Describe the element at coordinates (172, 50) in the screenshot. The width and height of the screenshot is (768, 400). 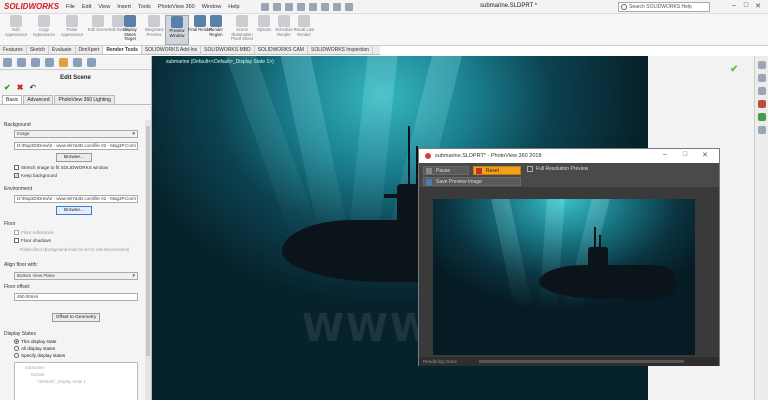
I see `tab-addins: SOLIDWORKS Add-Ins` at that location.